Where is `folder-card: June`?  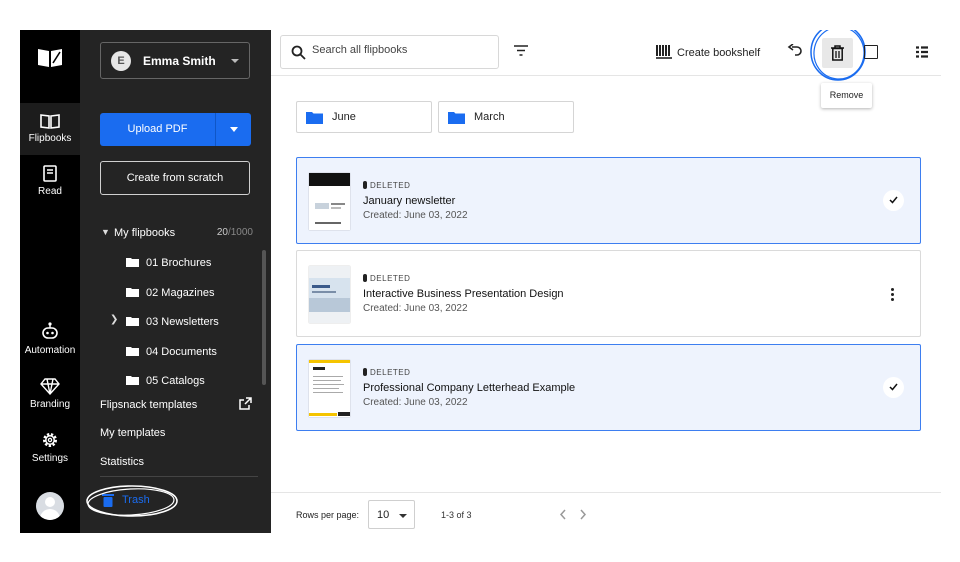
folder-card: June is located at coordinates (364, 117).